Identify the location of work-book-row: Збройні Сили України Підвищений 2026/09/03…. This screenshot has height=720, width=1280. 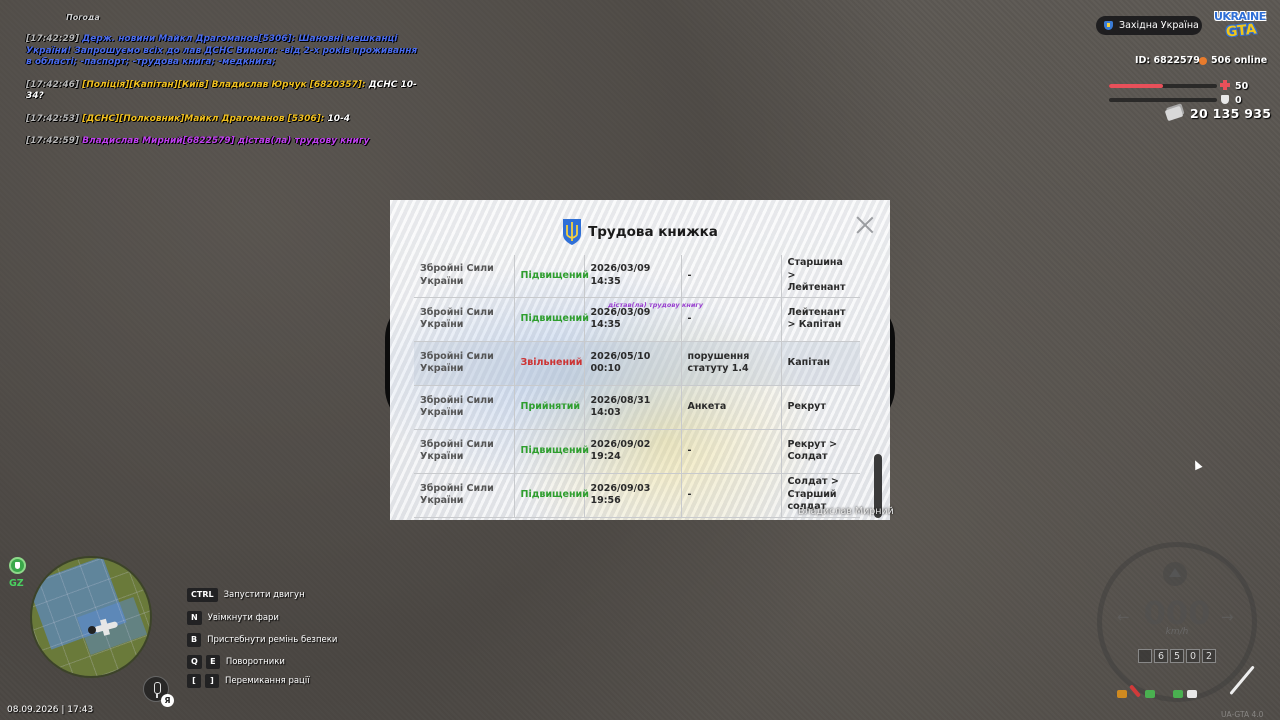
(637, 495).